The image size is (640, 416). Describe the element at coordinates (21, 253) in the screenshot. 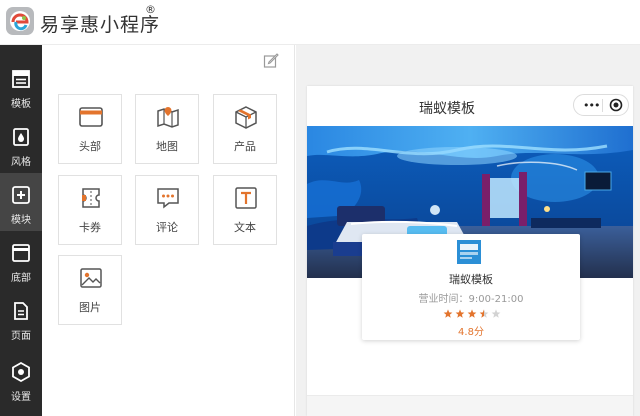

I see `footer-icon` at that location.